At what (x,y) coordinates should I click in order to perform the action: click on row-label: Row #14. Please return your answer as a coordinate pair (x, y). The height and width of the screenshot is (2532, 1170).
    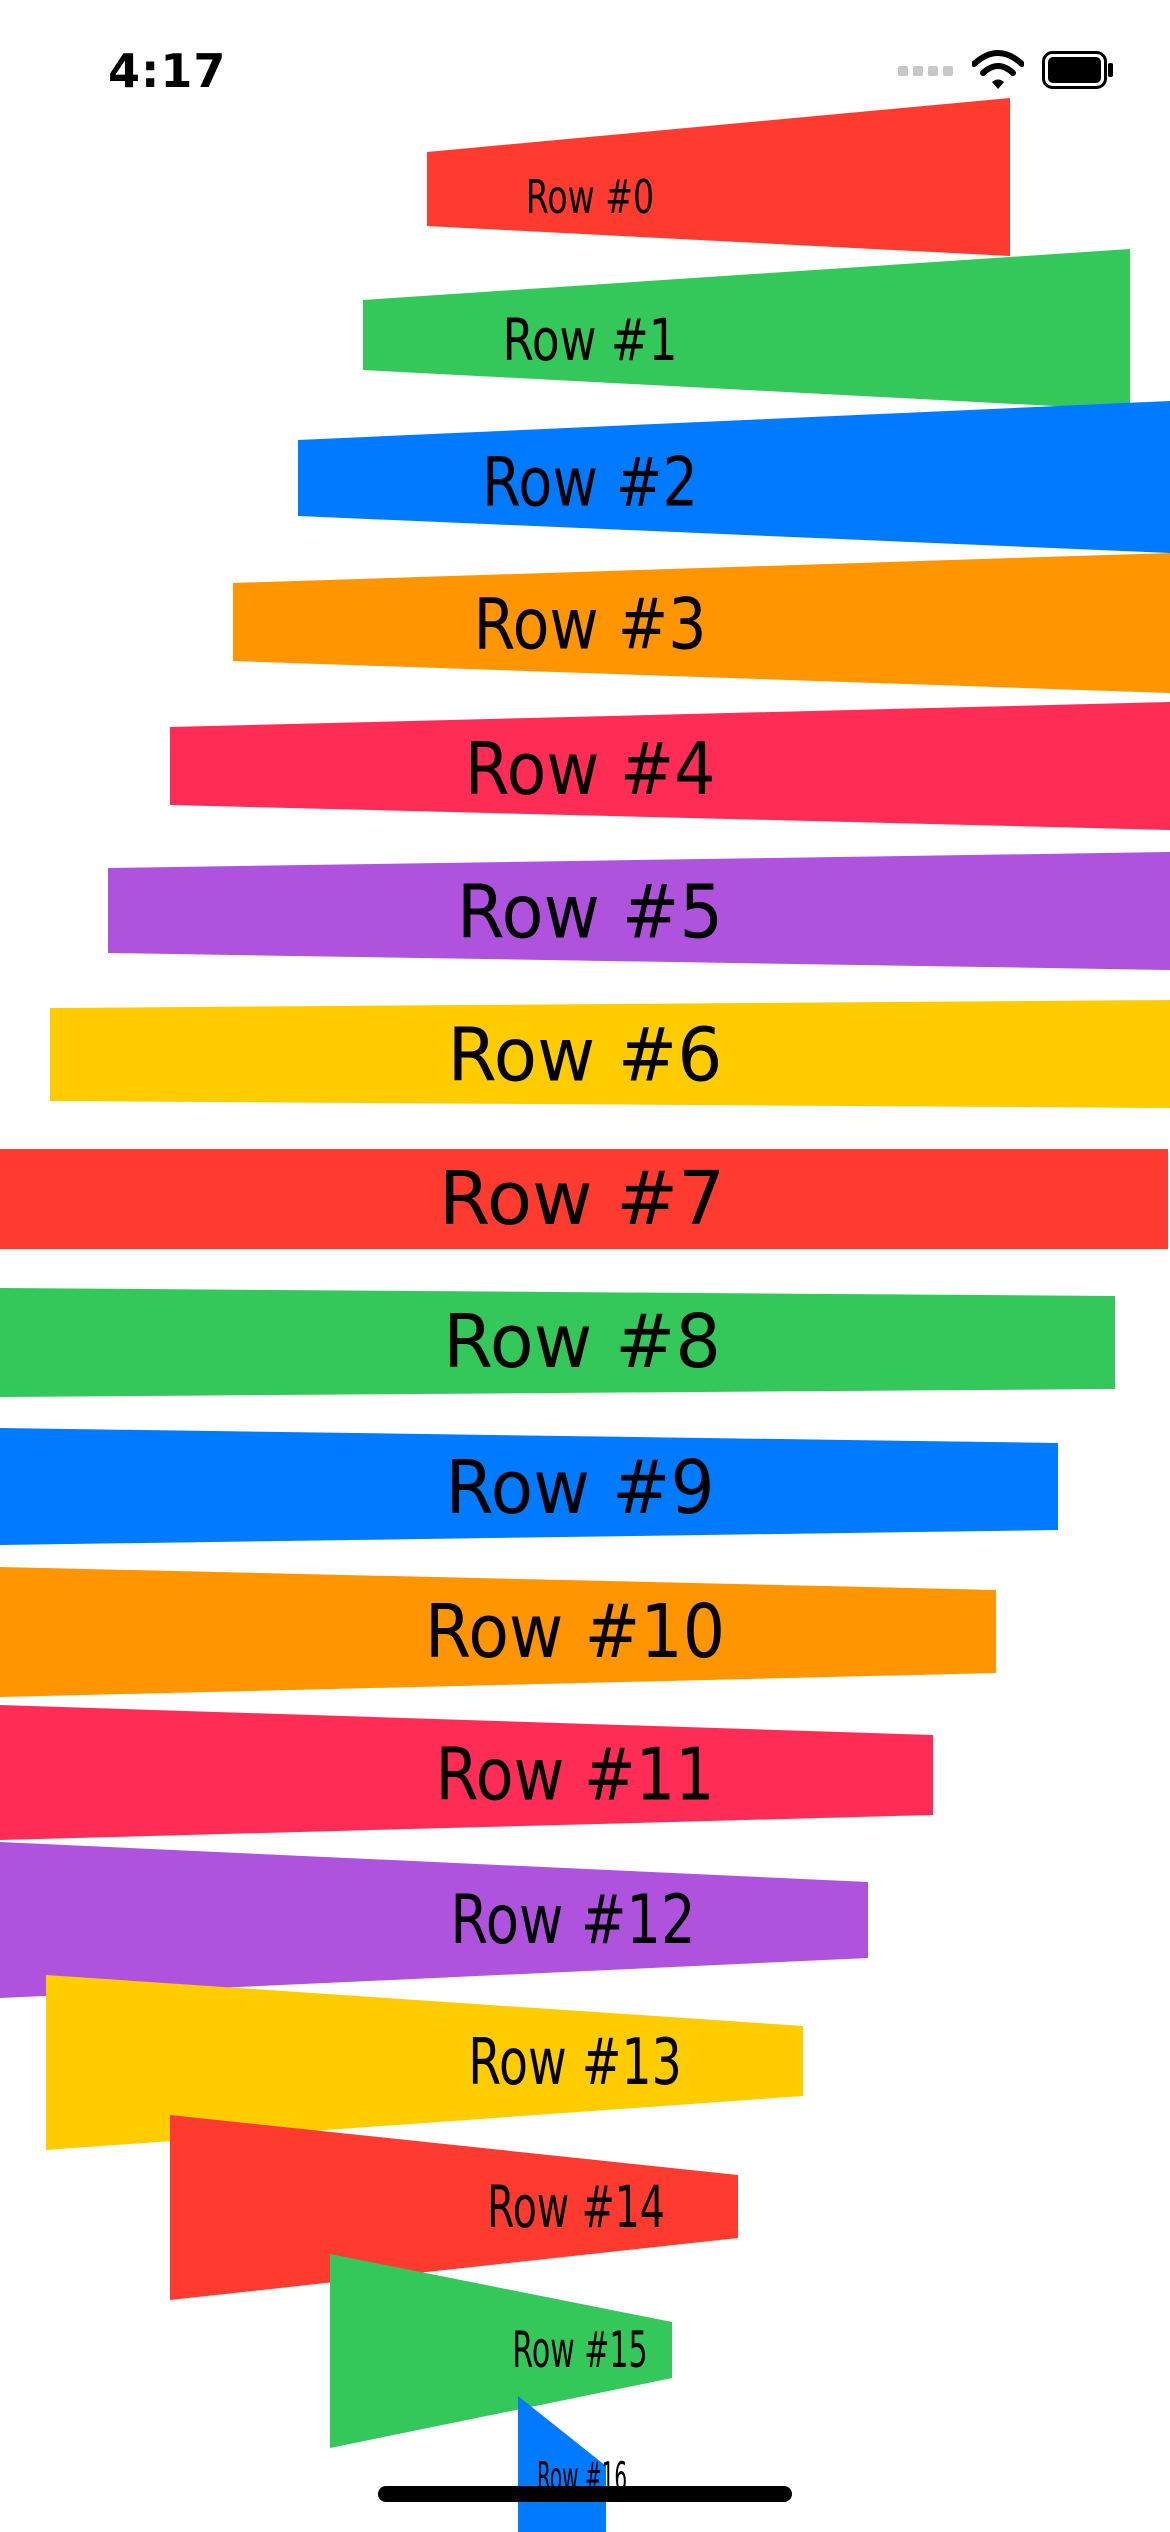
    Looking at the image, I should click on (576, 2207).